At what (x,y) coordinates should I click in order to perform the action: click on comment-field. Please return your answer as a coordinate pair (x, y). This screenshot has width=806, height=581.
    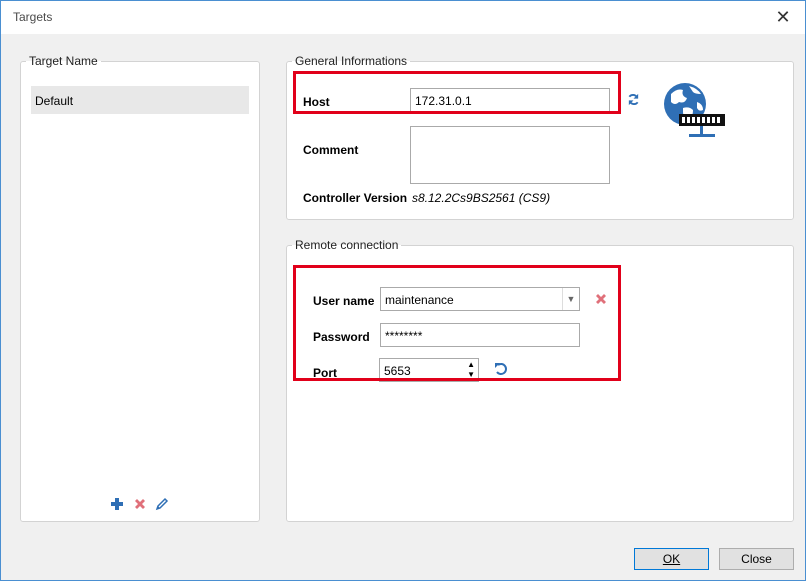
    Looking at the image, I should click on (510, 155).